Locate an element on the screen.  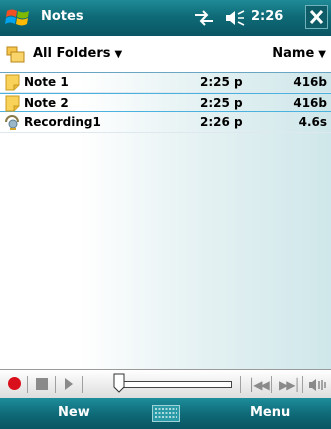
folder-label: All Folders is located at coordinates (72, 53).